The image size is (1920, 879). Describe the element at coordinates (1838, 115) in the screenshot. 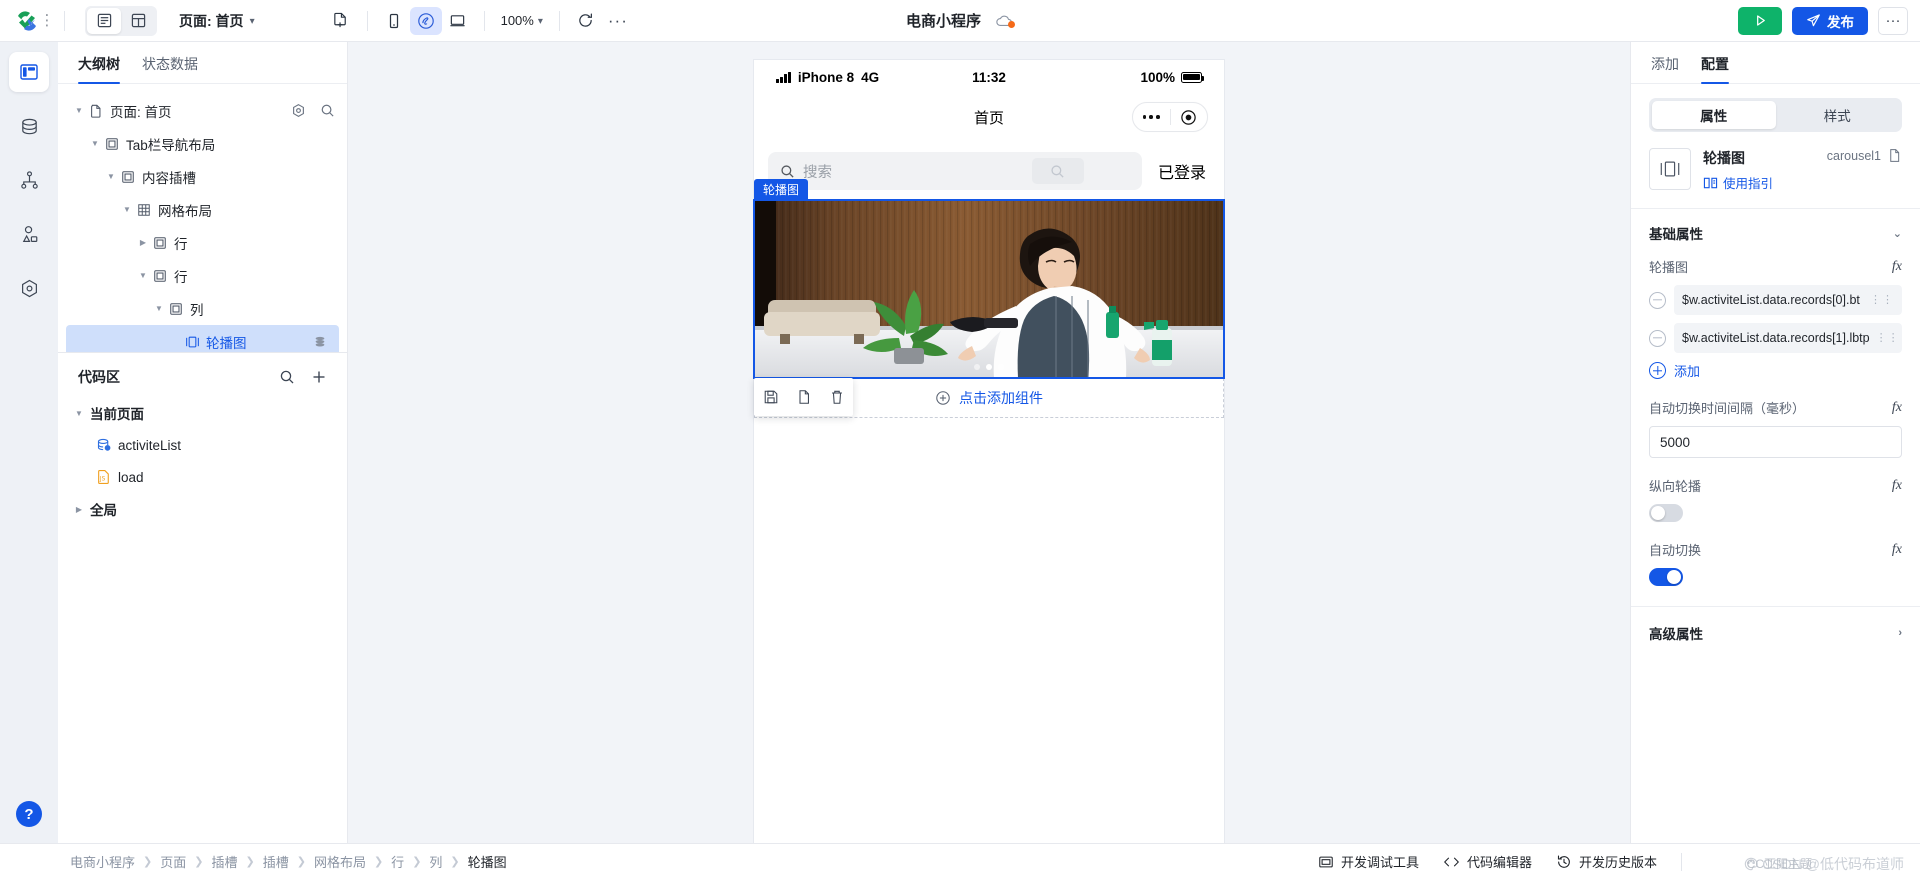

I see `segment-styles: 样式` at that location.